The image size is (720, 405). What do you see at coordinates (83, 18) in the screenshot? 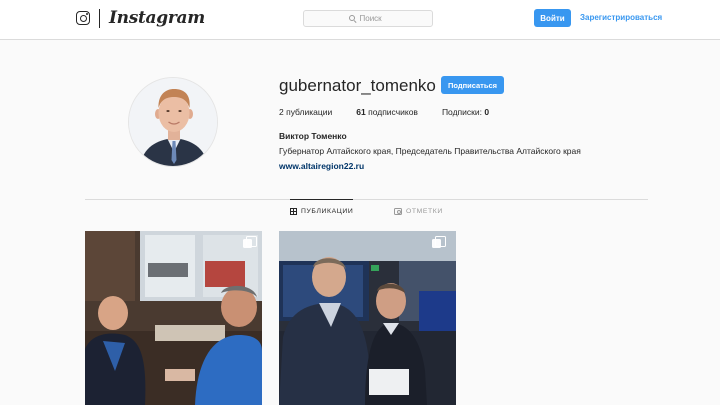
I see `instagram-camera-icon` at bounding box center [83, 18].